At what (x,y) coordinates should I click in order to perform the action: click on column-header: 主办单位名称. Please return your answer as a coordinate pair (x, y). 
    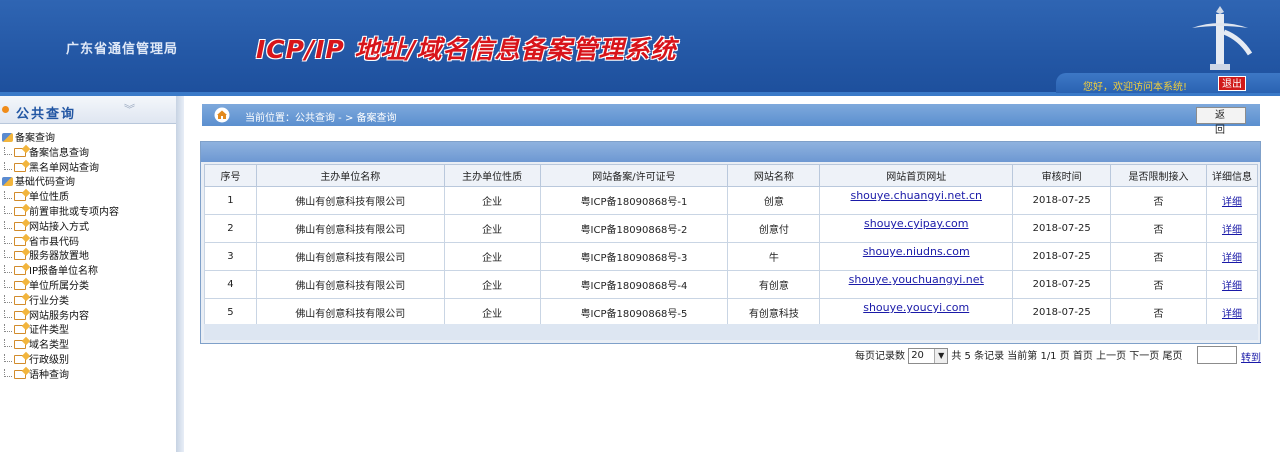
    Looking at the image, I should click on (350, 175).